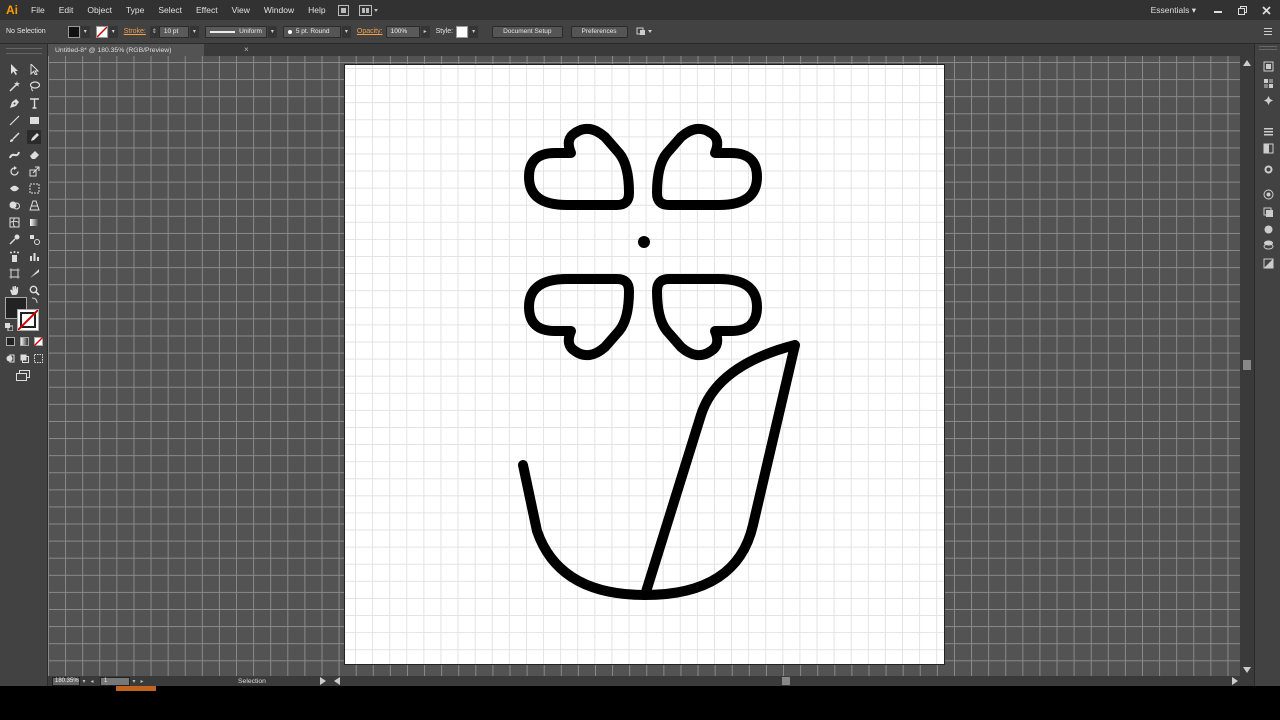 This screenshot has height=720, width=1280. What do you see at coordinates (14, 256) in the screenshot?
I see `symbol-sprayer-tool-icon` at bounding box center [14, 256].